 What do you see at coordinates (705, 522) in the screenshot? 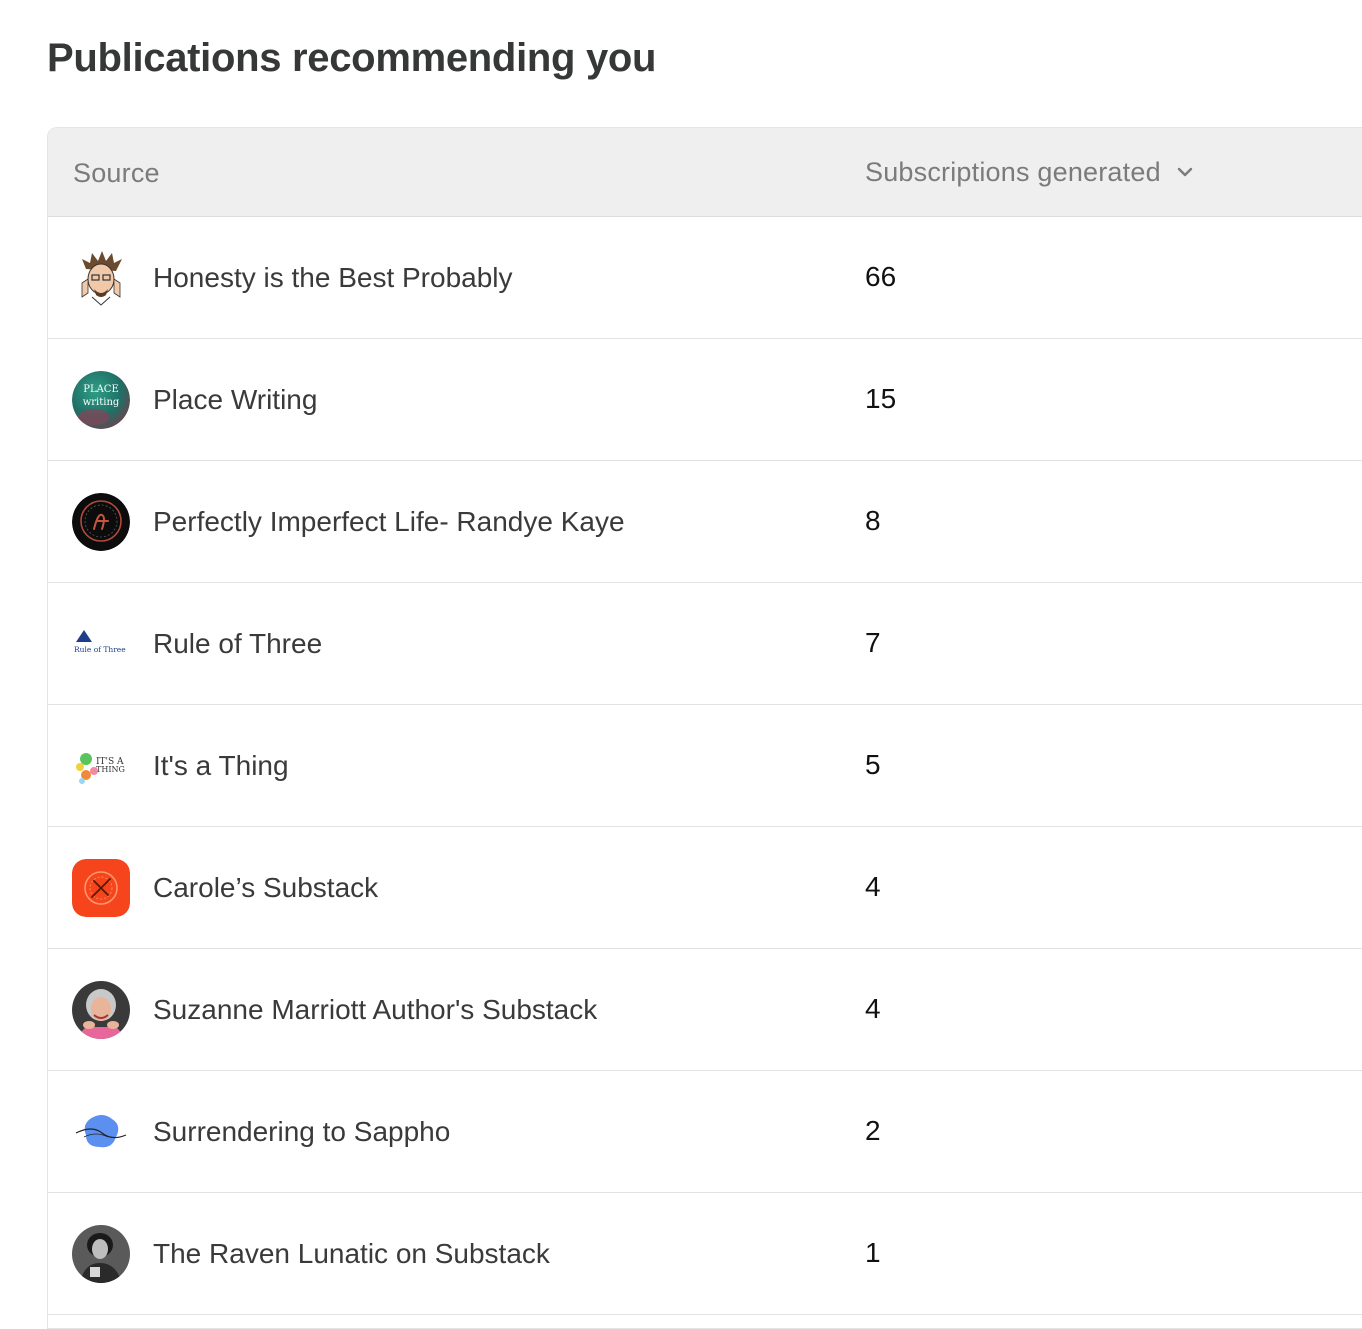
I see `table-row: Perfectly Imperfect Life- Randye Kaye 8` at bounding box center [705, 522].